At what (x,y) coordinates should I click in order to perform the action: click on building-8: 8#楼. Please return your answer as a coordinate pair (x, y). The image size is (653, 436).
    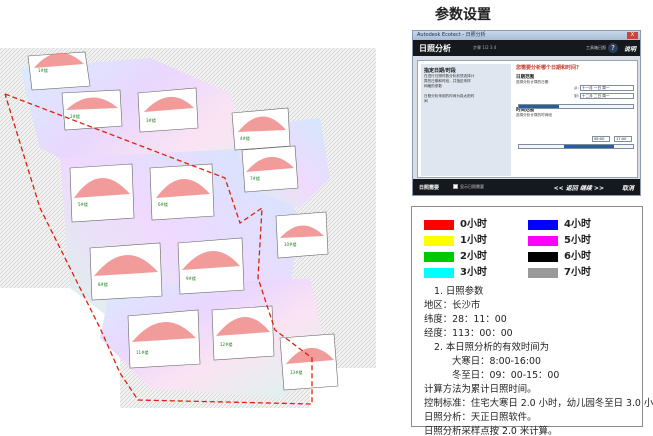
    Looking at the image, I should click on (126, 271).